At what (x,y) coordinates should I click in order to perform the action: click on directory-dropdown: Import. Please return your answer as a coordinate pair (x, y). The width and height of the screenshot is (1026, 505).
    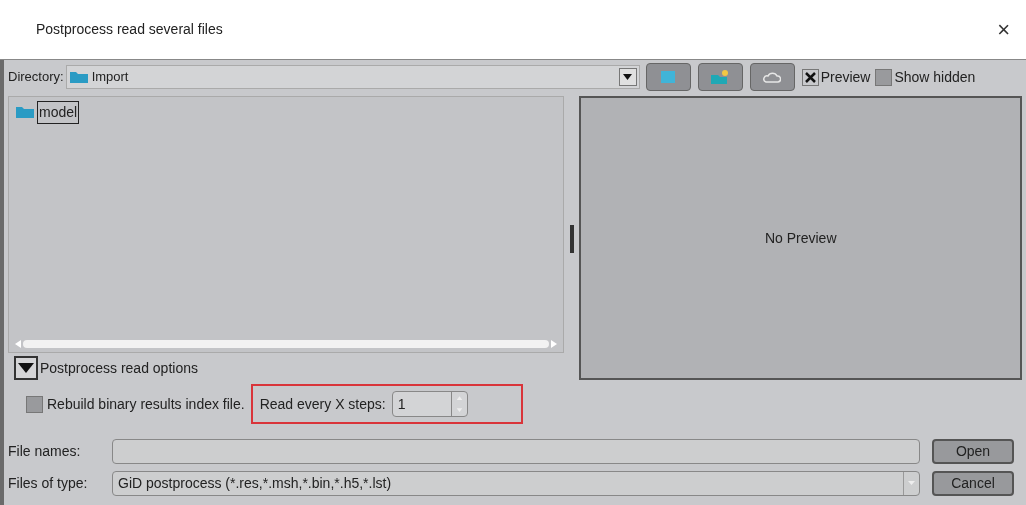
    Looking at the image, I should click on (352, 77).